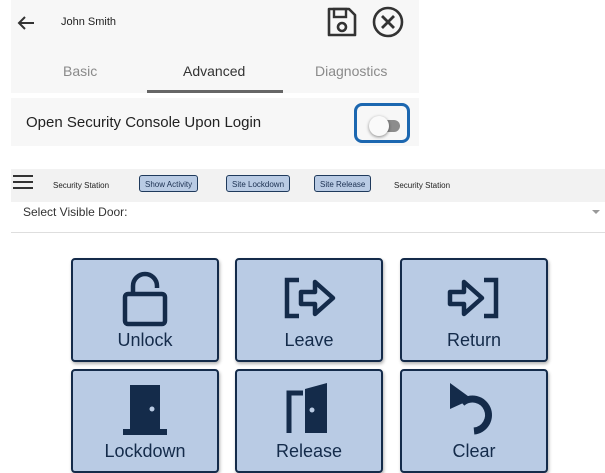  I want to click on save-button, so click(342, 22).